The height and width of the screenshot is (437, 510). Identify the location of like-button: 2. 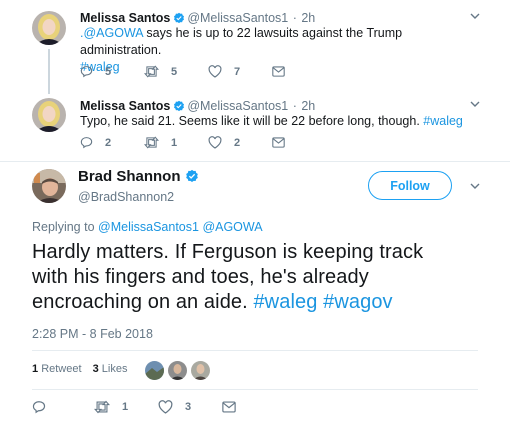
(240, 142).